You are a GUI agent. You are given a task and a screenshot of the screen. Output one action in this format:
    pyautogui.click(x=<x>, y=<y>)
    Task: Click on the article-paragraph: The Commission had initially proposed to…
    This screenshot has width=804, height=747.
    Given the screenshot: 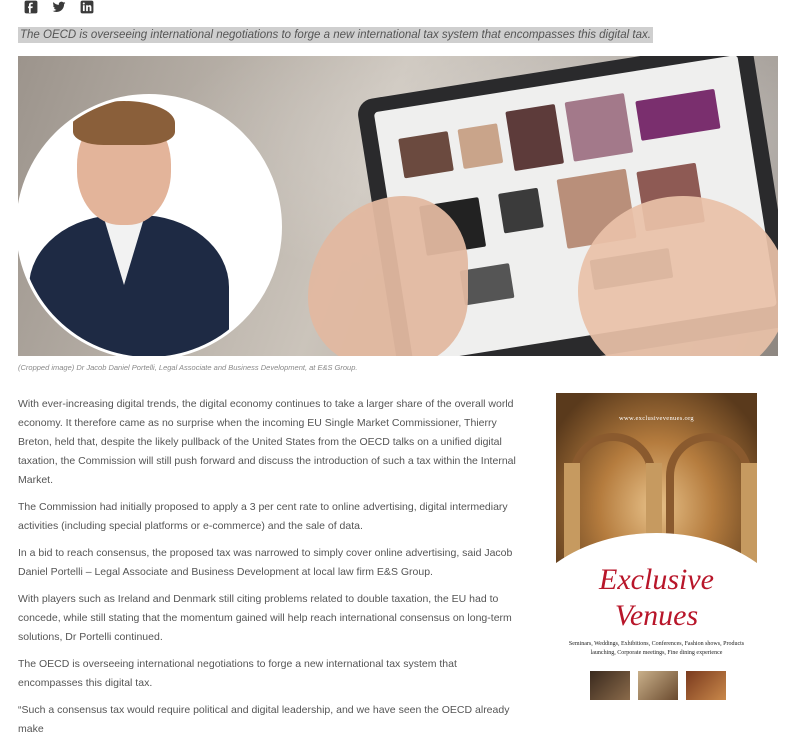 What is the action you would take?
    pyautogui.click(x=263, y=516)
    